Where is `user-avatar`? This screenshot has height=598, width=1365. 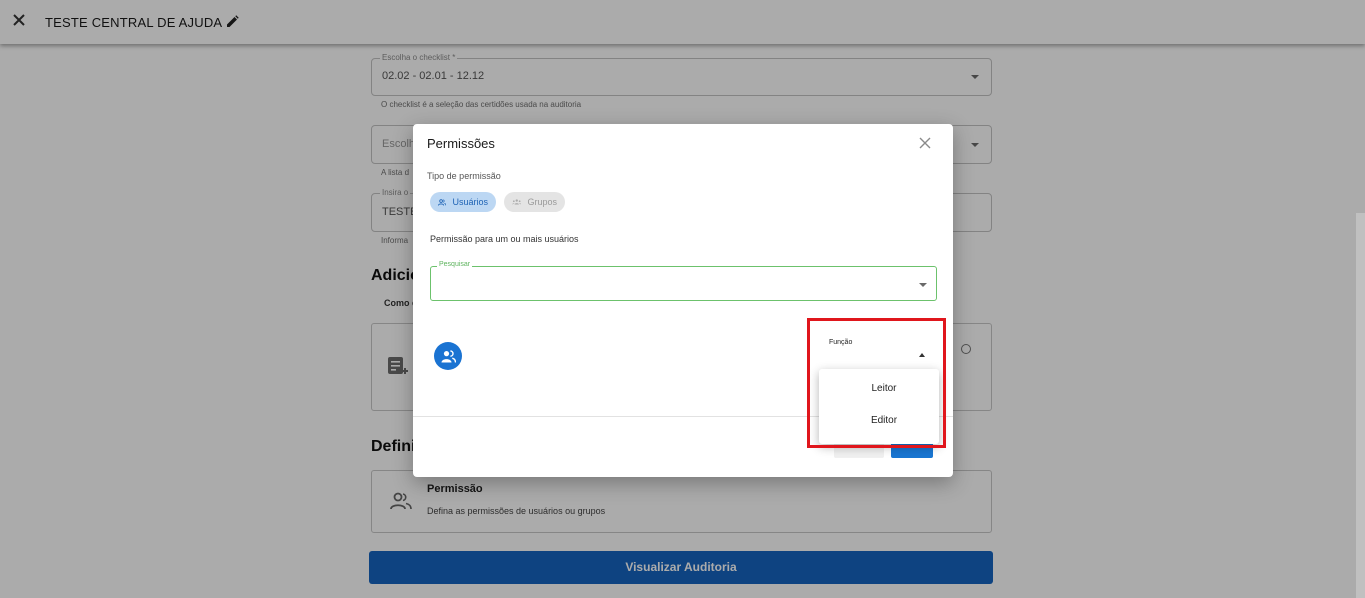 user-avatar is located at coordinates (448, 356).